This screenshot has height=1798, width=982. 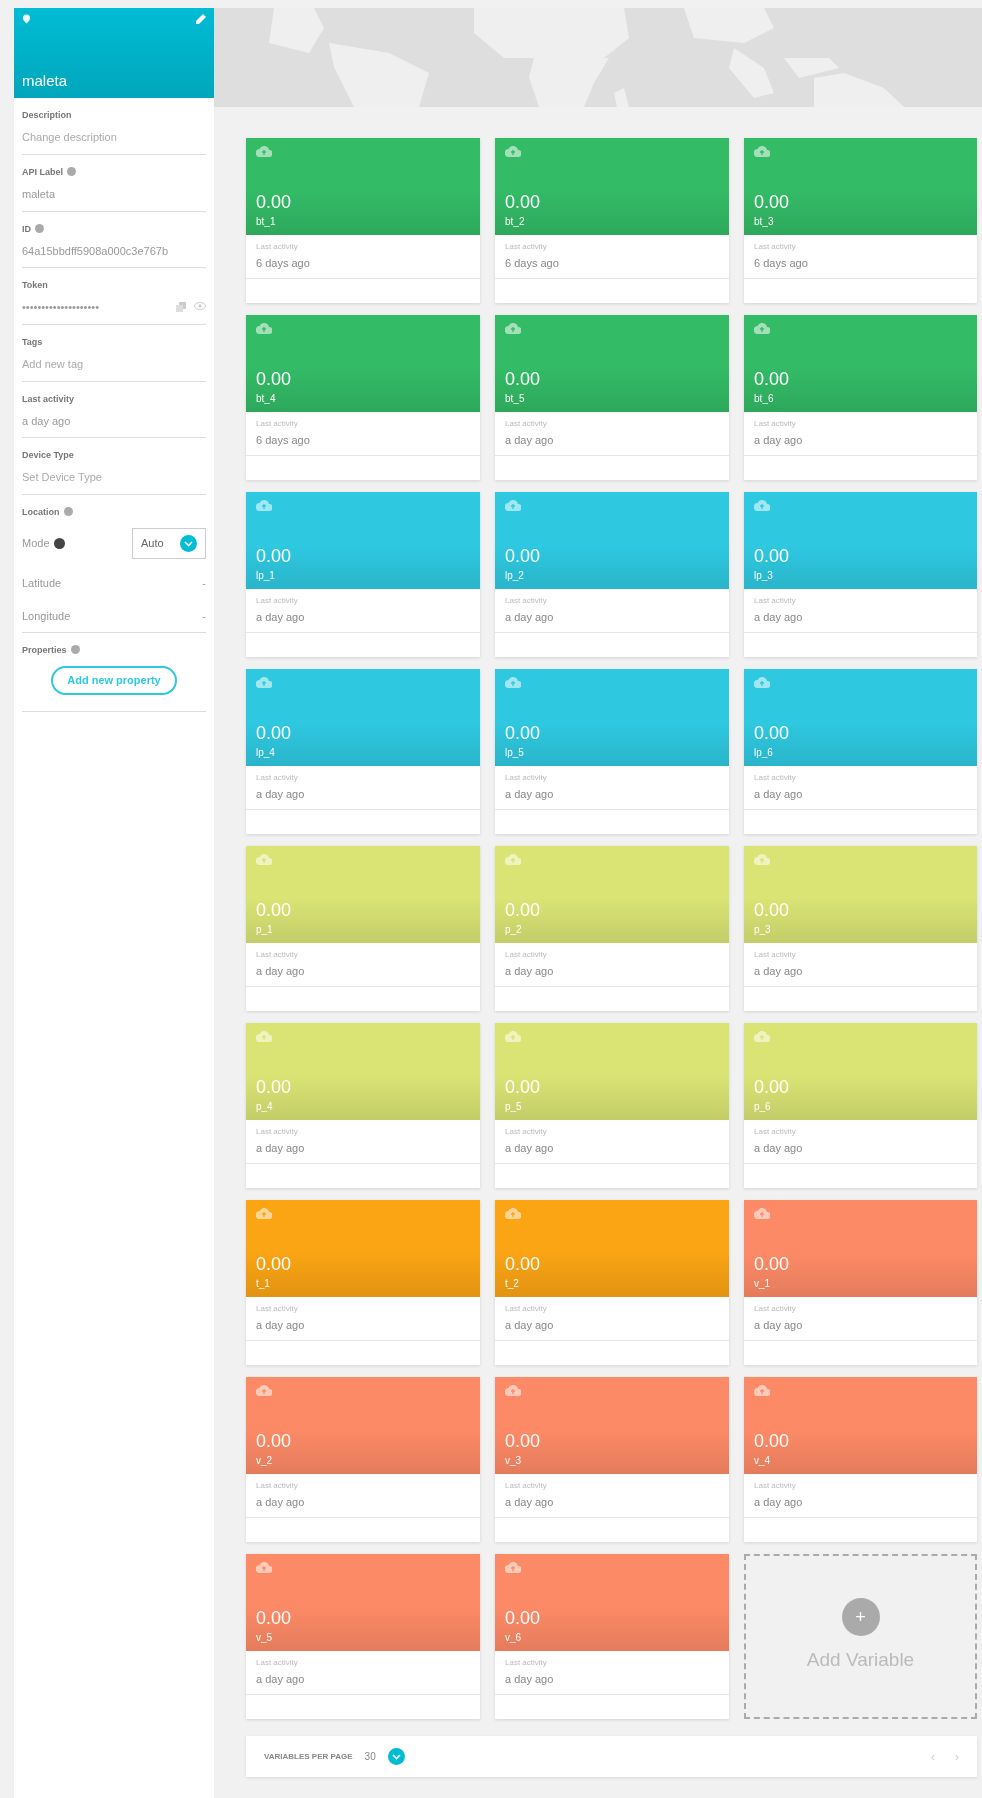 What do you see at coordinates (266, 399) in the screenshot?
I see `variable-name: bt_4` at bounding box center [266, 399].